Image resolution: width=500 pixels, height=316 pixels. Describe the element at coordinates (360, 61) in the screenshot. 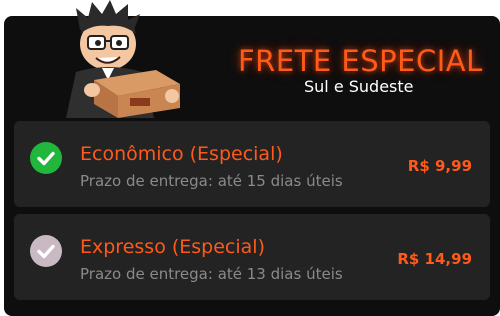

I see `page-title: FRETE ESPECIAL` at that location.